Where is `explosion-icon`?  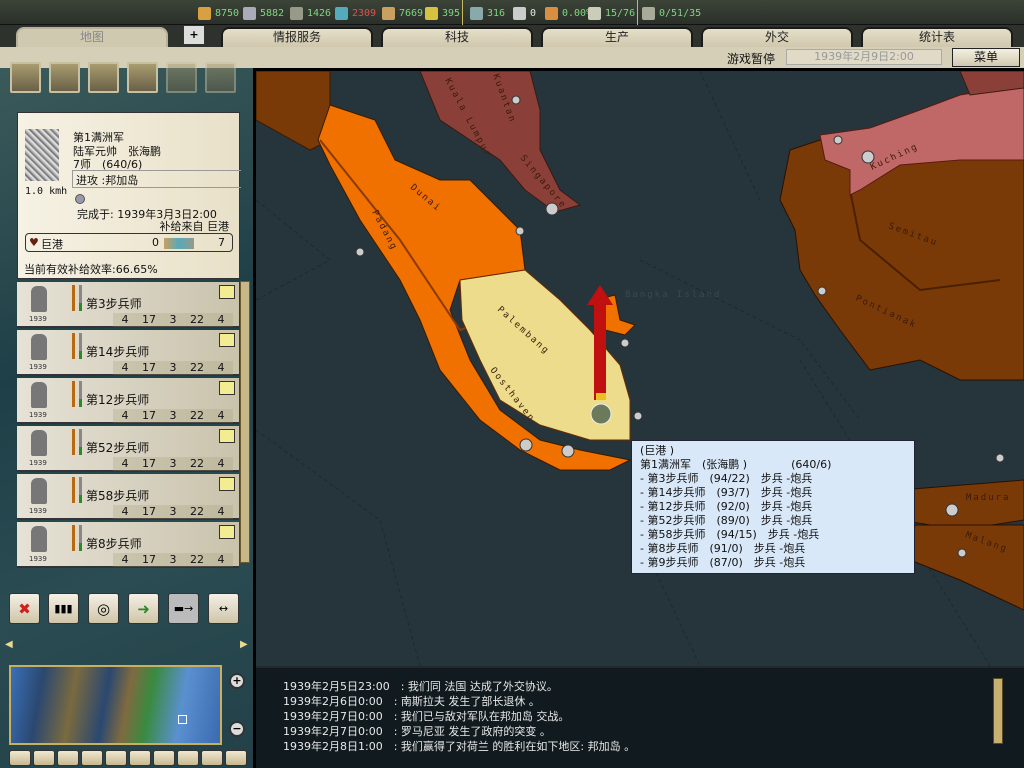
explosion-icon is located at coordinates (181, 77).